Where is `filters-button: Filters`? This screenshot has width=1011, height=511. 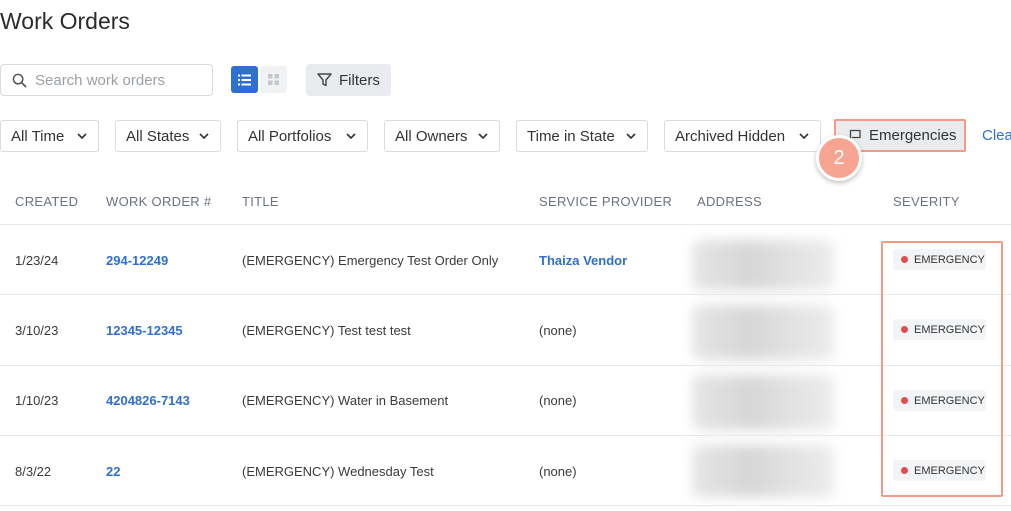 filters-button: Filters is located at coordinates (348, 80).